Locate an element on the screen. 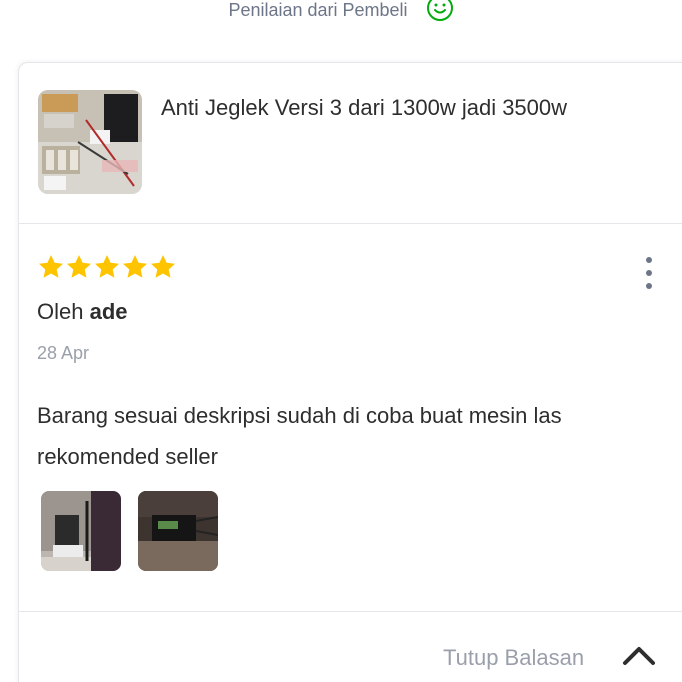 This screenshot has height=682, width=682. product-thumbnail is located at coordinates (90, 142).